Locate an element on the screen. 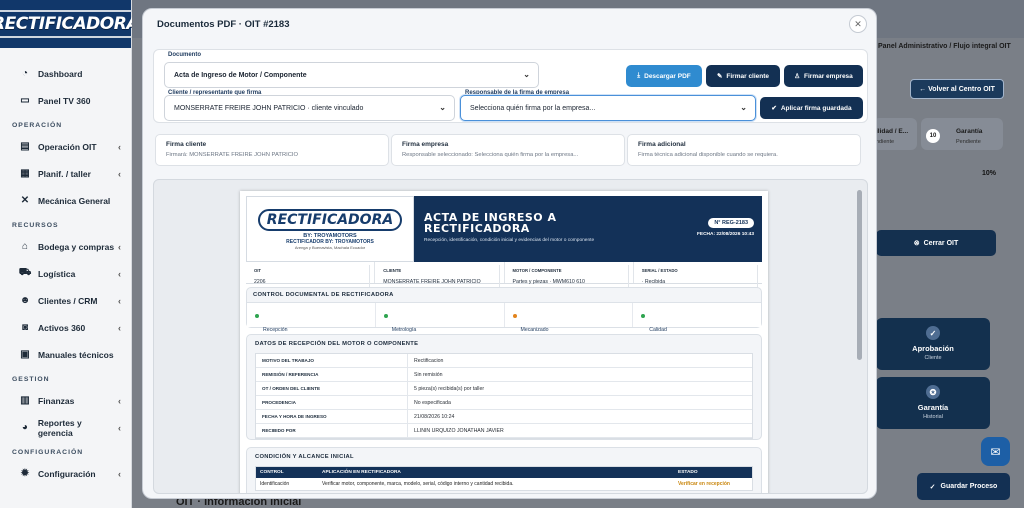  stat-card-a-sub: ndiente is located at coordinates (885, 142).